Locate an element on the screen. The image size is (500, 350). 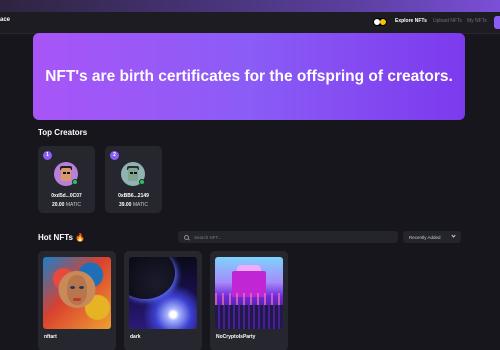
sun-icon is located at coordinates (383, 22).